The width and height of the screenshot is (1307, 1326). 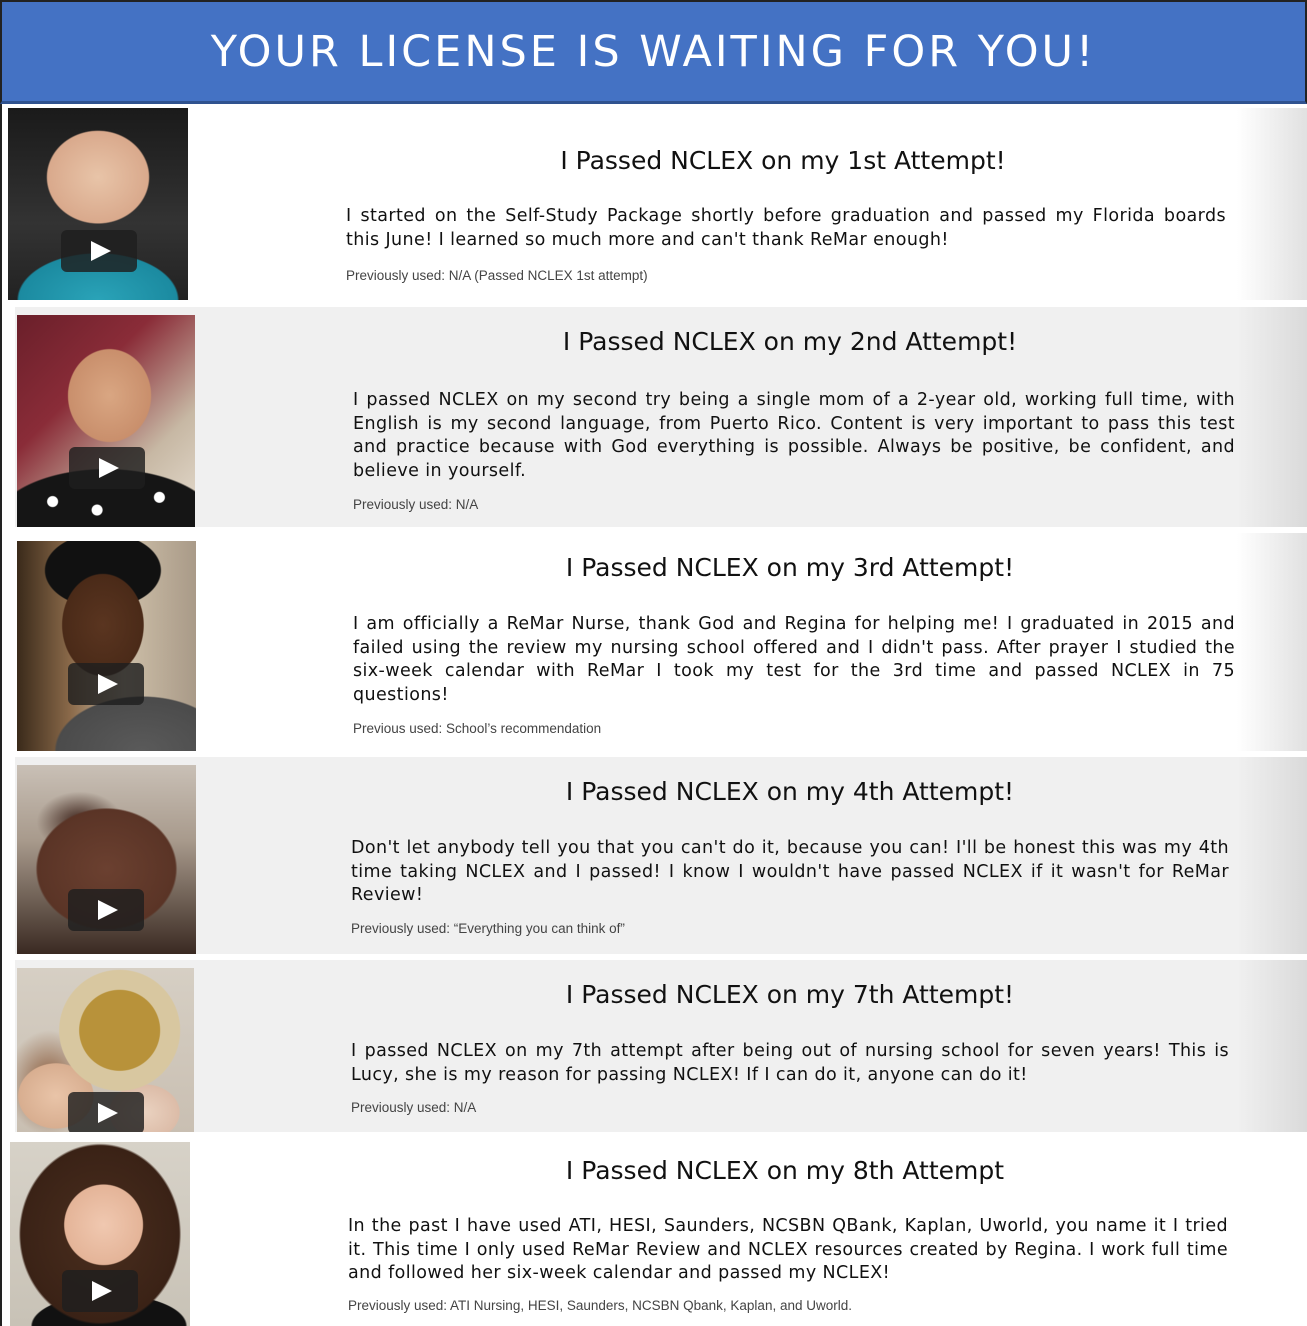 What do you see at coordinates (790, 994) in the screenshot?
I see `testimonial-heading-5: I Passed NCLEX on my 7th Attempt!` at bounding box center [790, 994].